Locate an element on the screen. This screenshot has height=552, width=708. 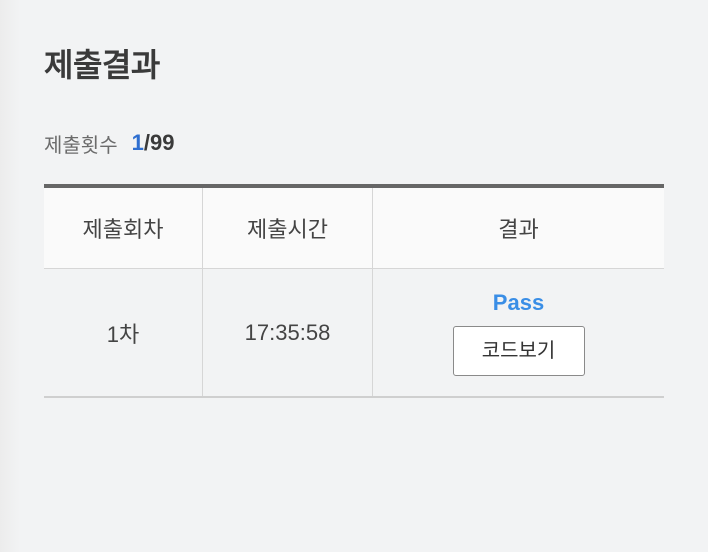
submission-count-label: 제출횟수 is located at coordinates (81, 145).